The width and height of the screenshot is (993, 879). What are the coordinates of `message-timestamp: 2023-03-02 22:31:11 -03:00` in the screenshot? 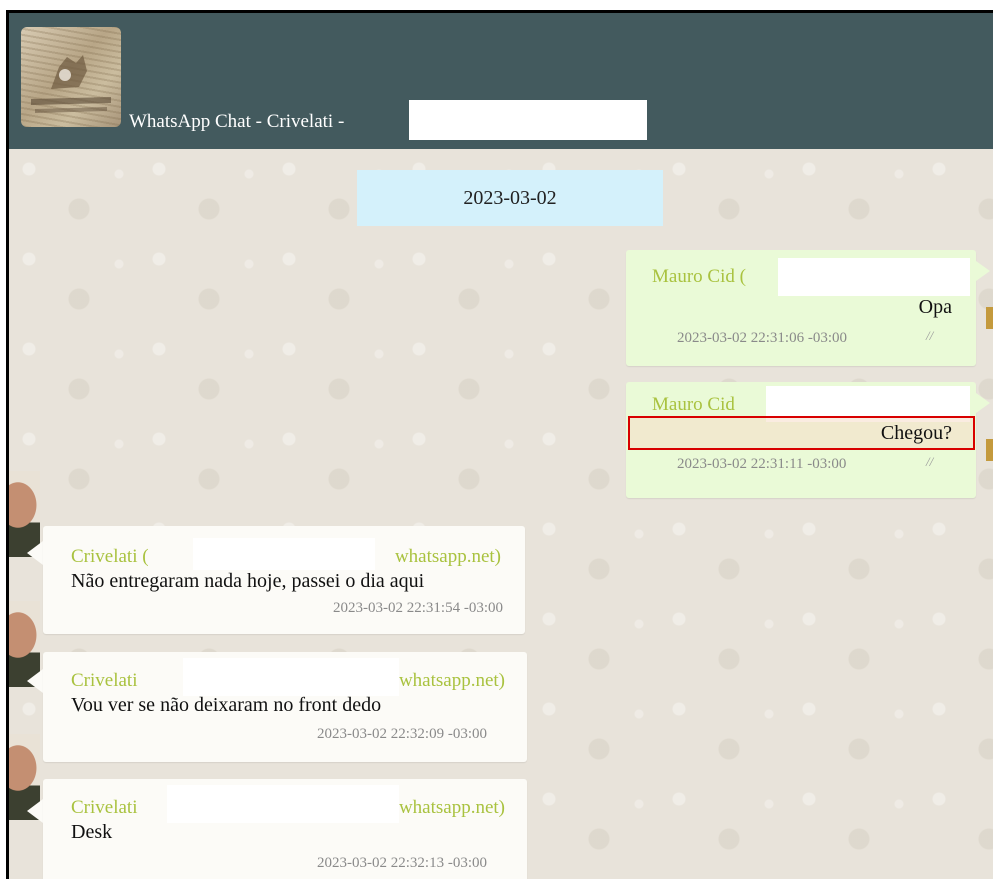 It's located at (762, 464).